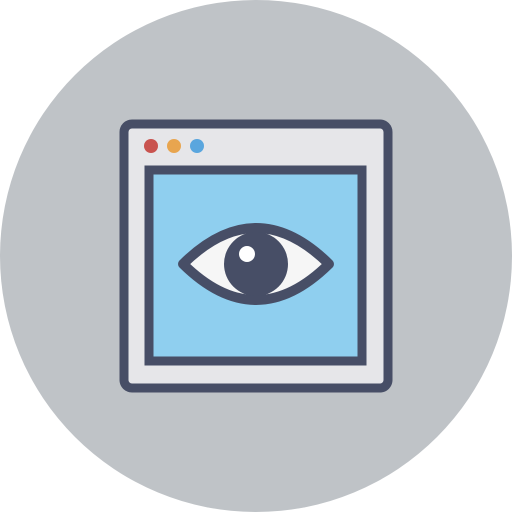 This screenshot has height=512, width=512. Describe the element at coordinates (174, 146) in the screenshot. I see `minimize-dot` at that location.